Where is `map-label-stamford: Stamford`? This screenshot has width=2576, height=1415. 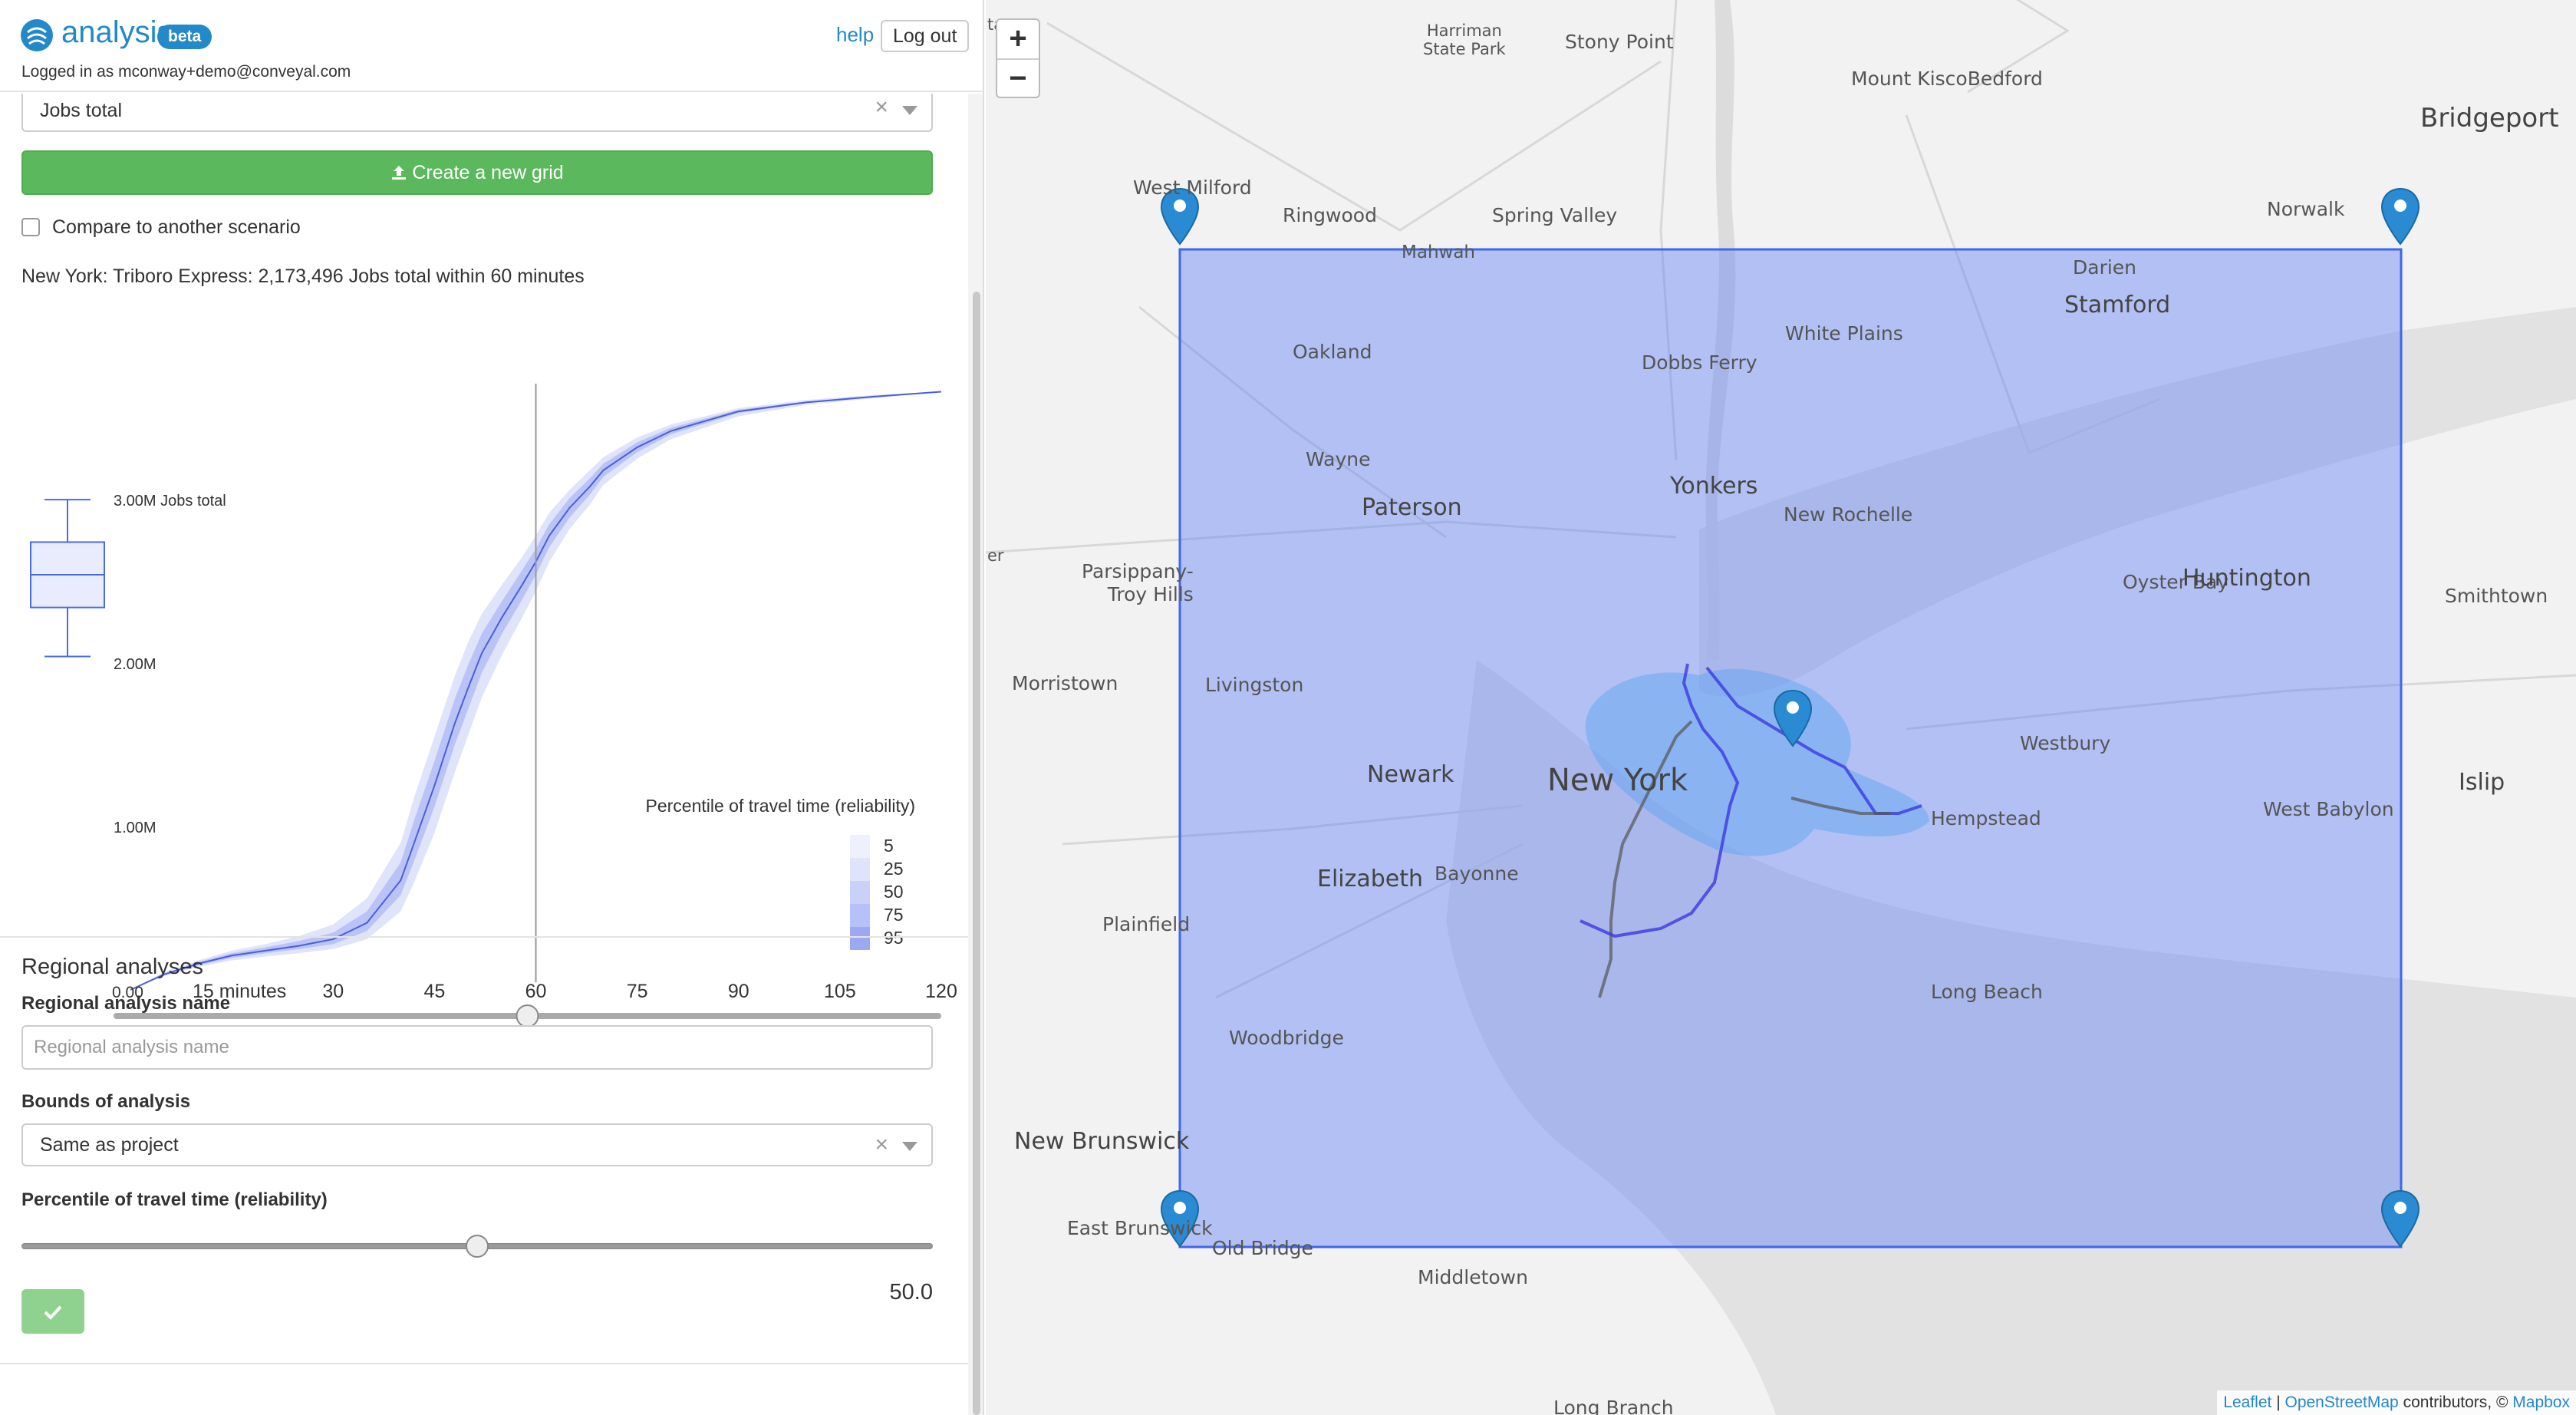 map-label-stamford: Stamford is located at coordinates (2117, 305).